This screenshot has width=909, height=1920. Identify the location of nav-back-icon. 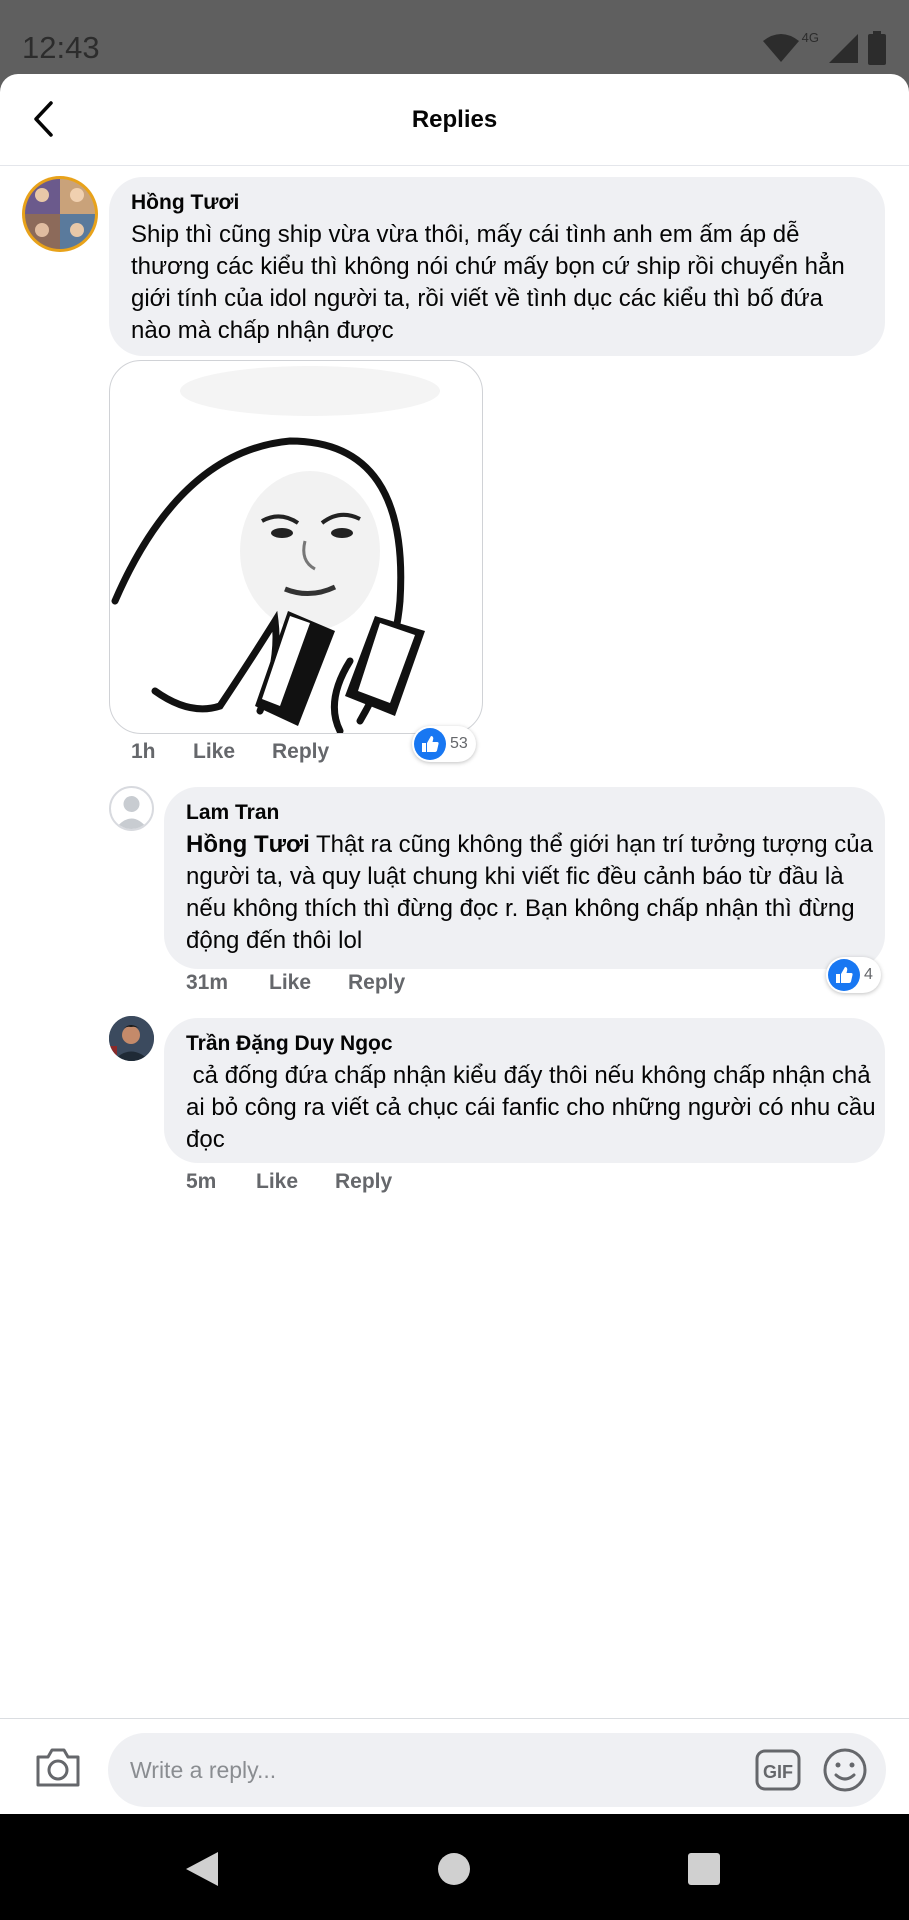
(202, 1869).